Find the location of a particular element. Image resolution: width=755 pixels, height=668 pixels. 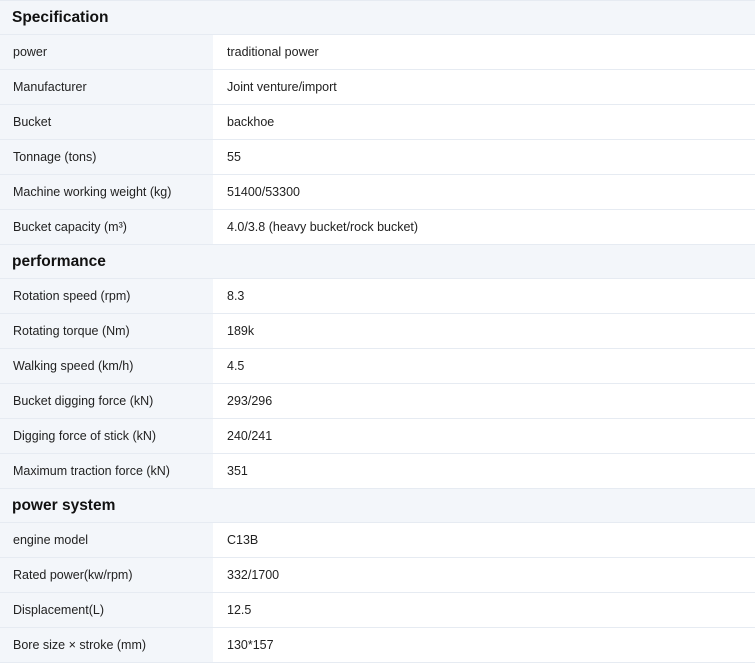

table-row: Bore size × stroke (mm) 130*157 is located at coordinates (377, 645).